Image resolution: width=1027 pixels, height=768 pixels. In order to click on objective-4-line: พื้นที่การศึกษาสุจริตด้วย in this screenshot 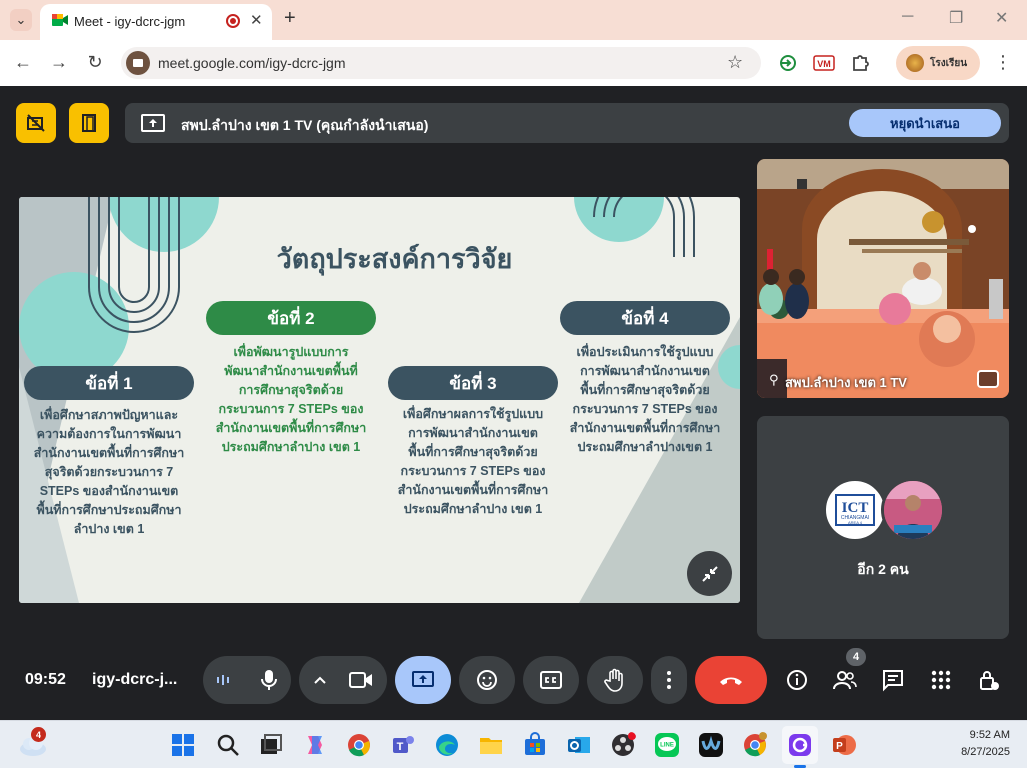, I will do `click(645, 390)`.